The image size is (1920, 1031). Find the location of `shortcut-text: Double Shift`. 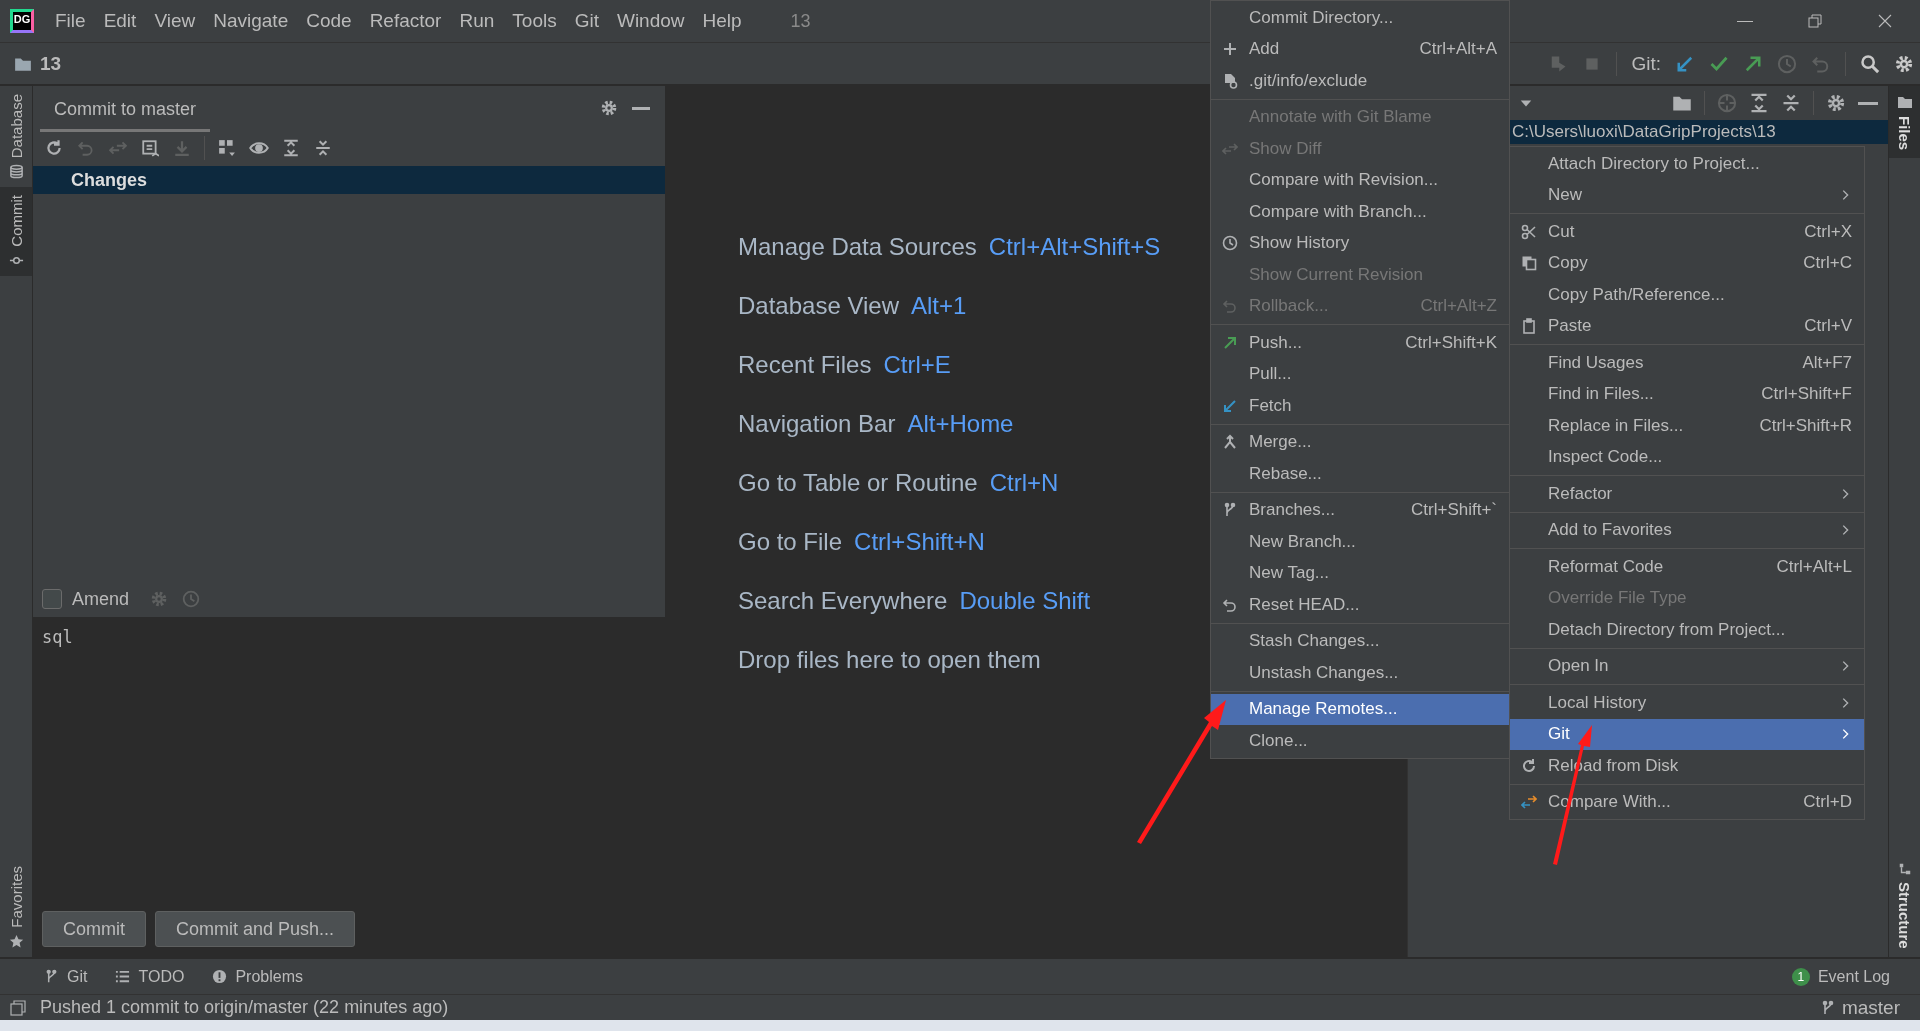

shortcut-text: Double Shift is located at coordinates (1025, 601).